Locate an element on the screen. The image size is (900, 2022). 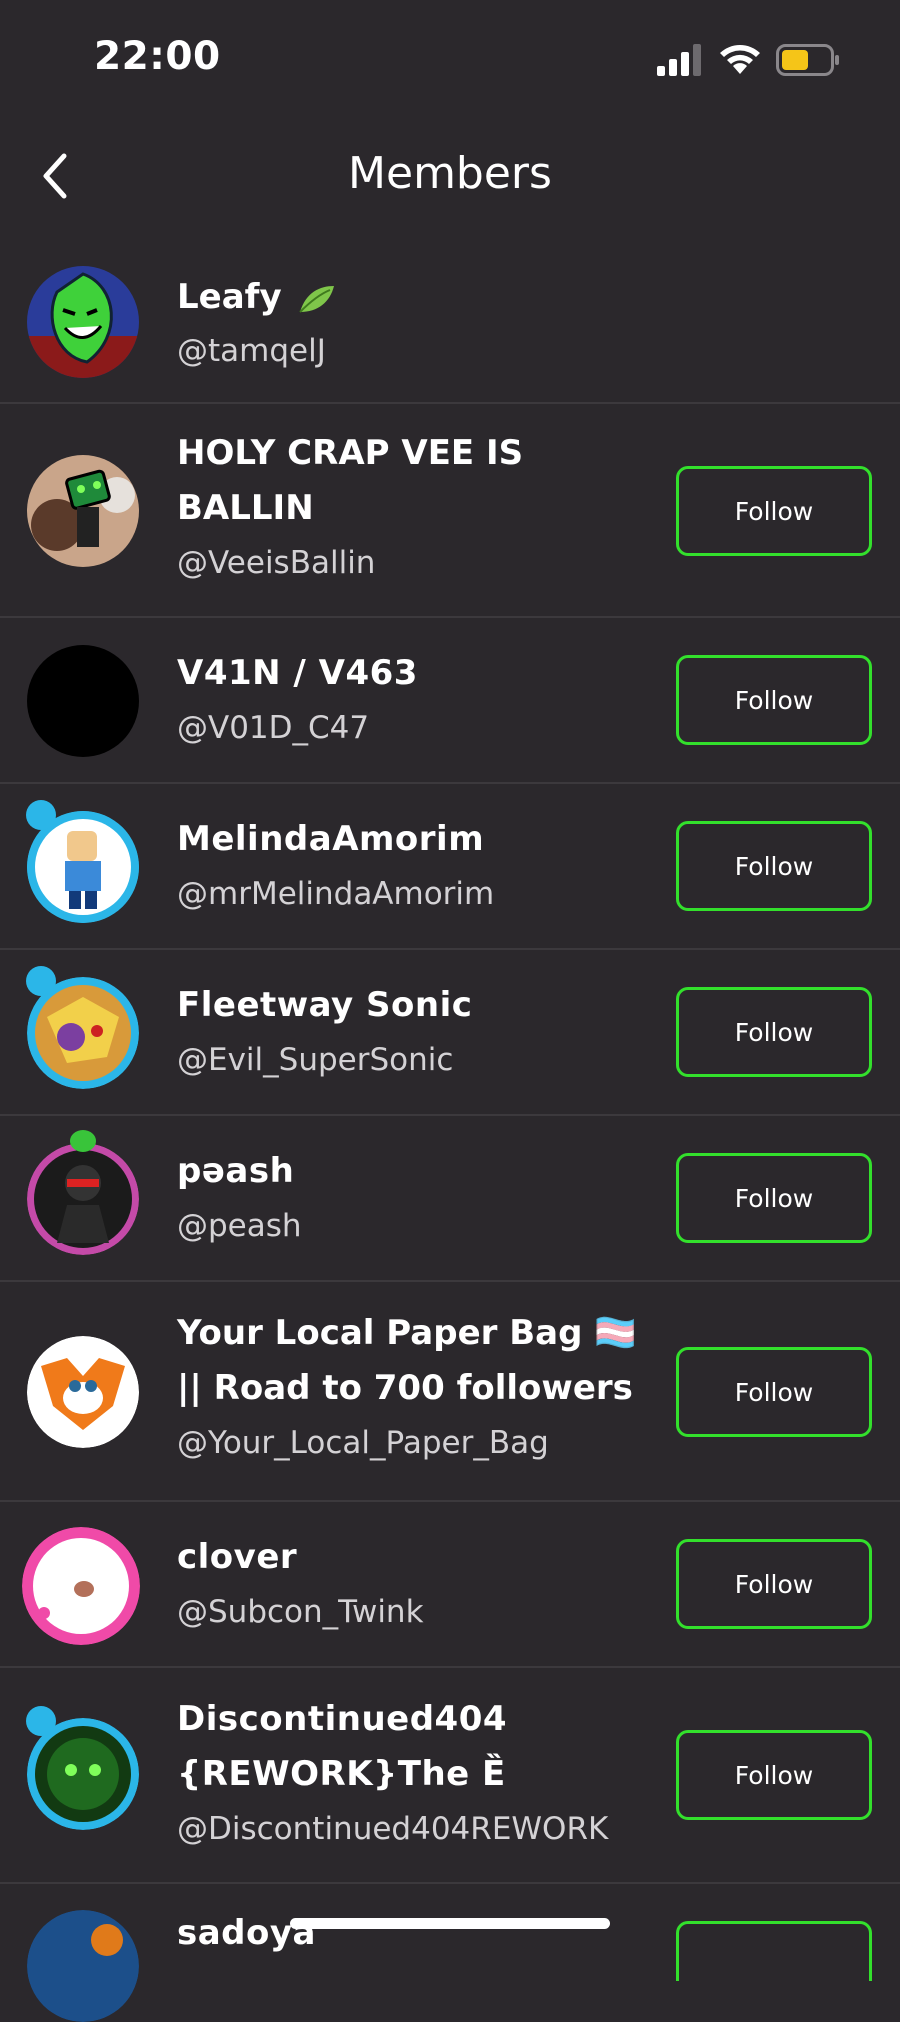
member-row: sadoya is located at coordinates (450, 1953).